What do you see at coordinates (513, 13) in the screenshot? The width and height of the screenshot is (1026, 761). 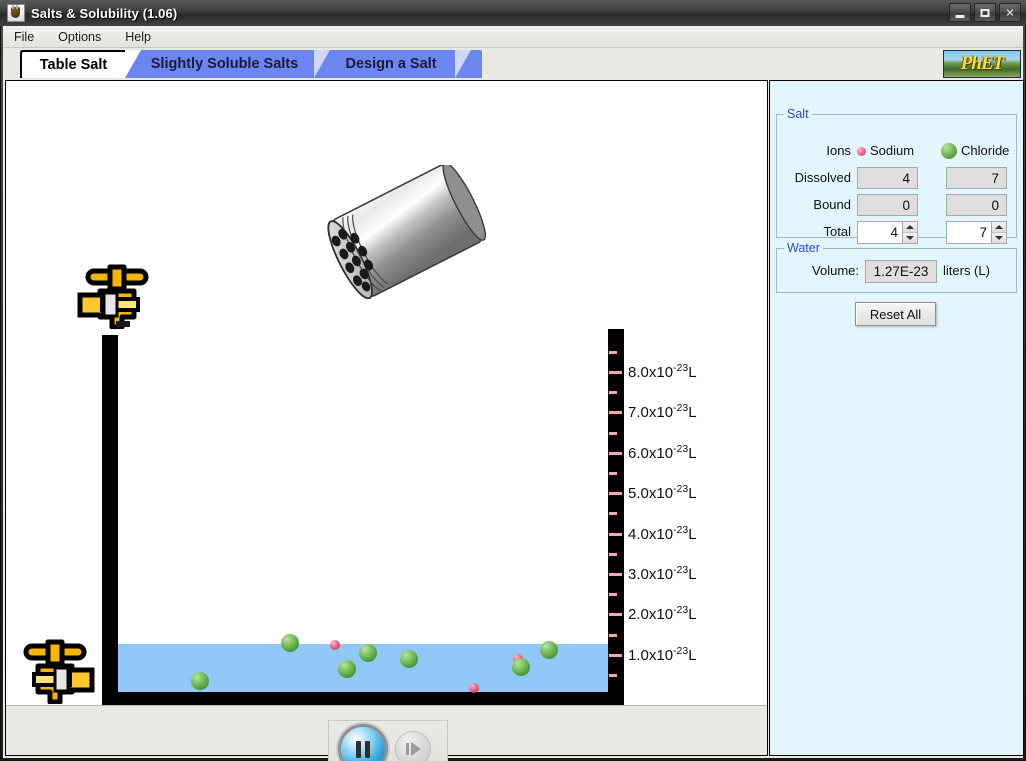 I see `title-bar: Salts & Solubility (1.06) ✕` at bounding box center [513, 13].